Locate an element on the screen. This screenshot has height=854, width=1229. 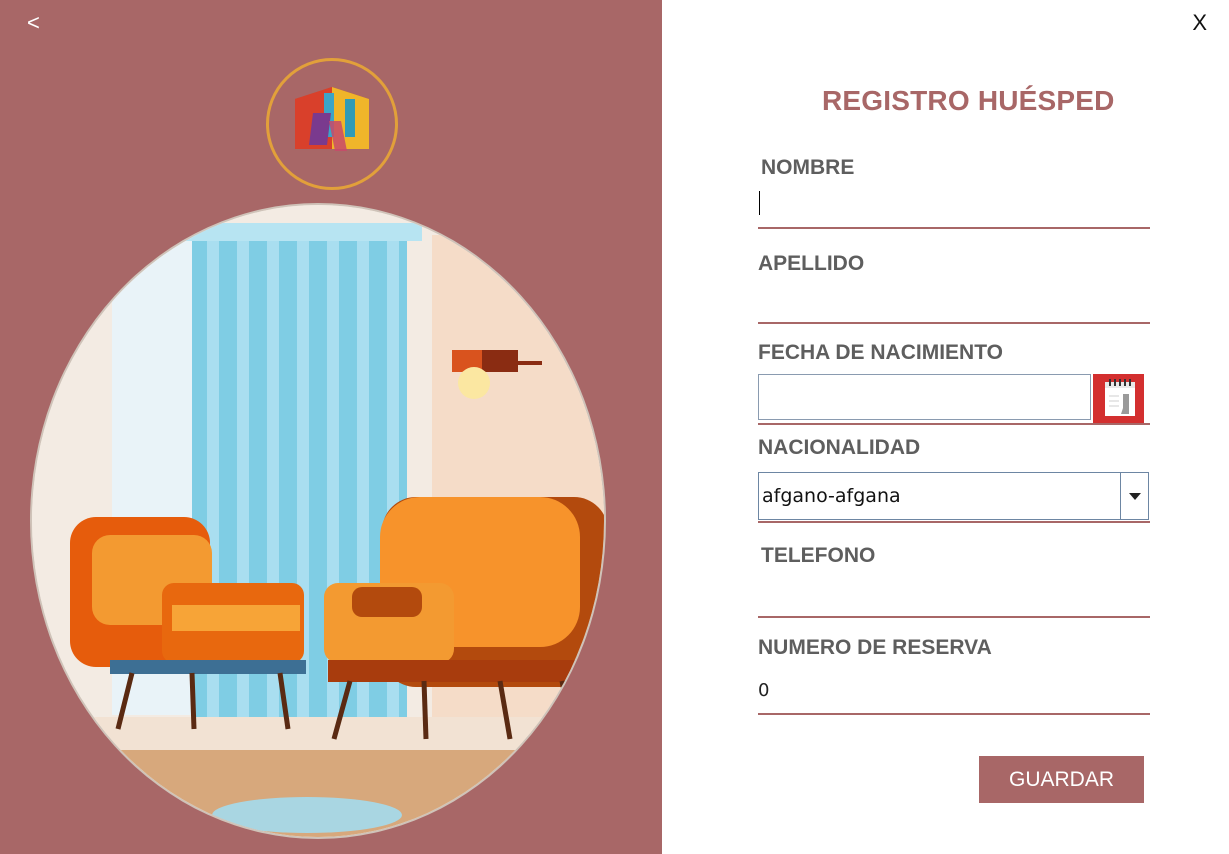
numero-reserva-value: 0 is located at coordinates (764, 690).